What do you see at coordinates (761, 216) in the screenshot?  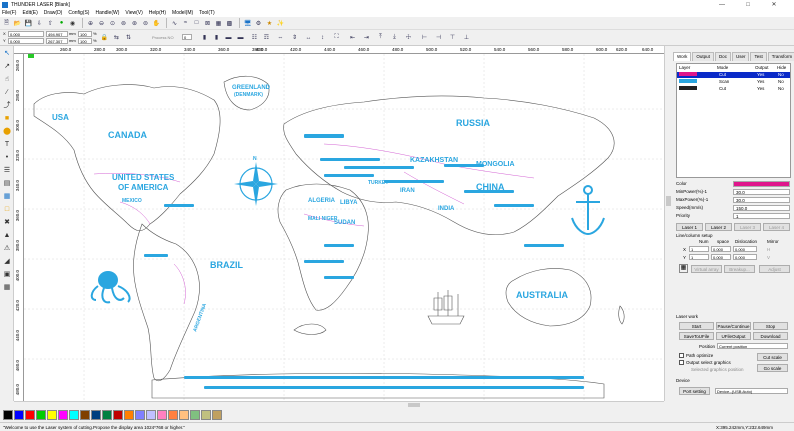 I see `priority-field: 1` at bounding box center [761, 216].